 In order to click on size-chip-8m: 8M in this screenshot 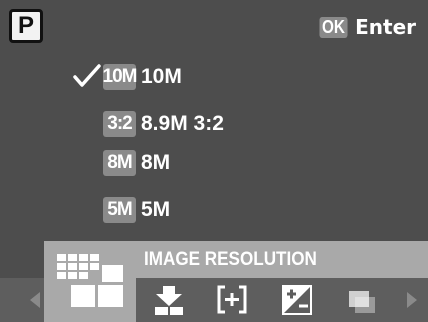, I will do `click(119, 163)`.